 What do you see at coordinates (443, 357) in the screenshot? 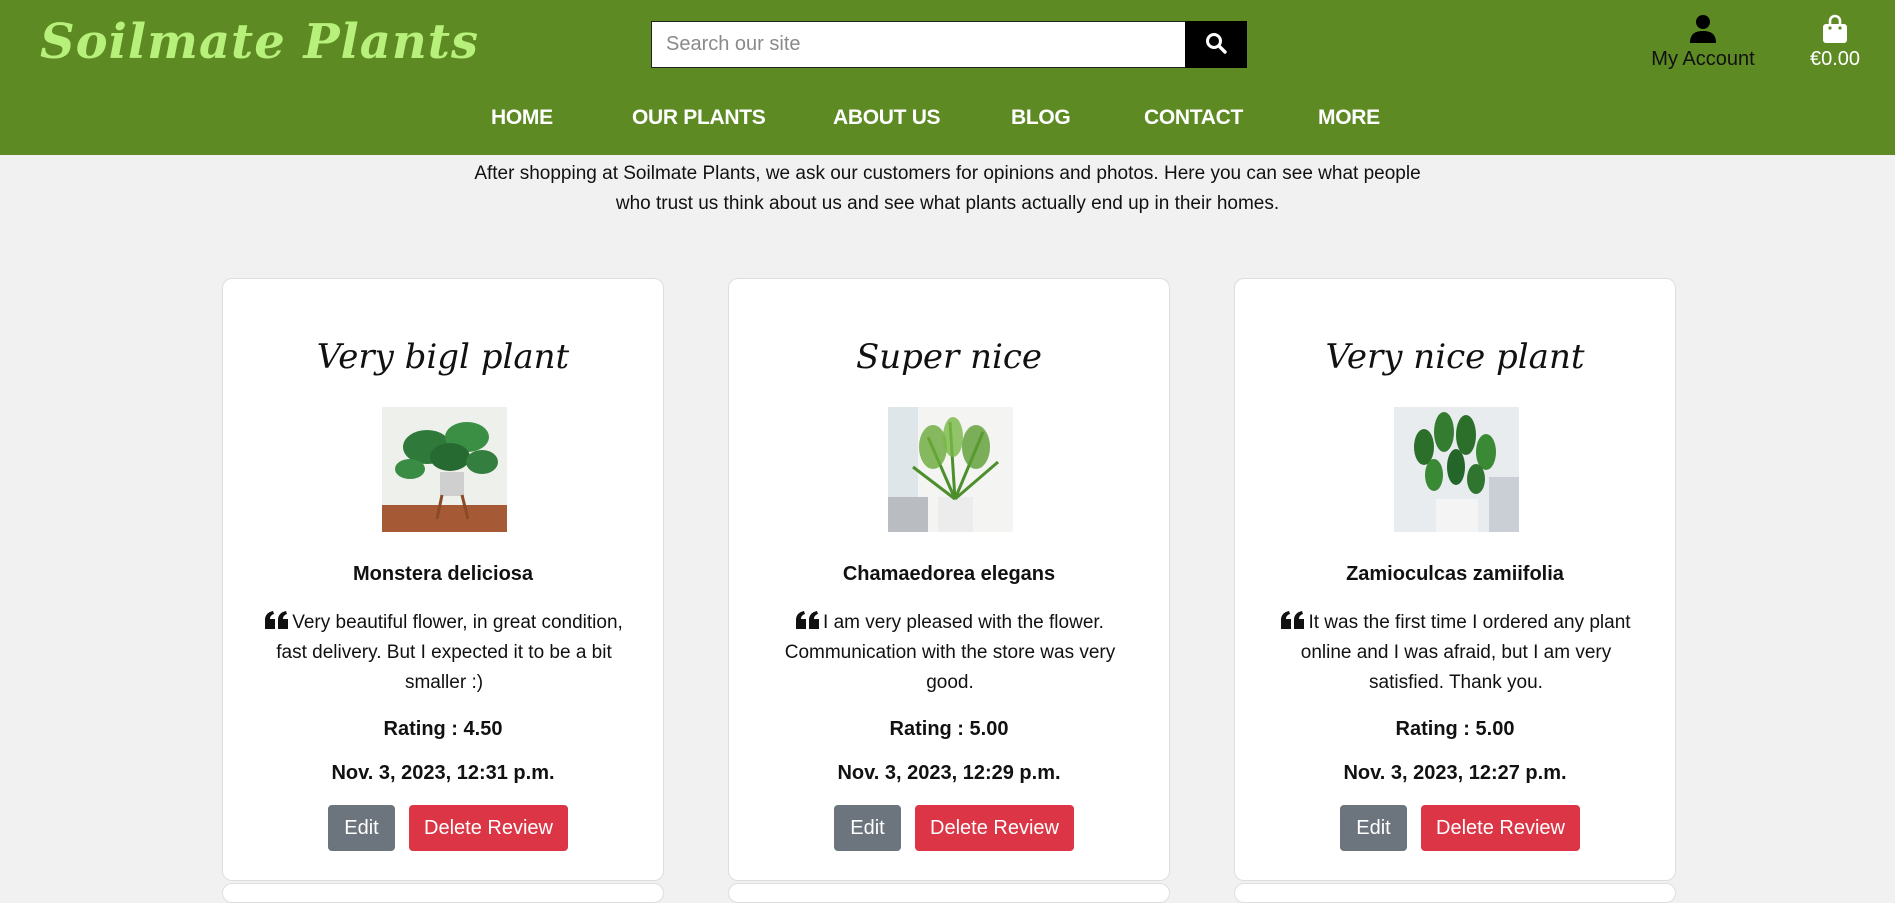
I see `review-title: Very bigl plant` at bounding box center [443, 357].